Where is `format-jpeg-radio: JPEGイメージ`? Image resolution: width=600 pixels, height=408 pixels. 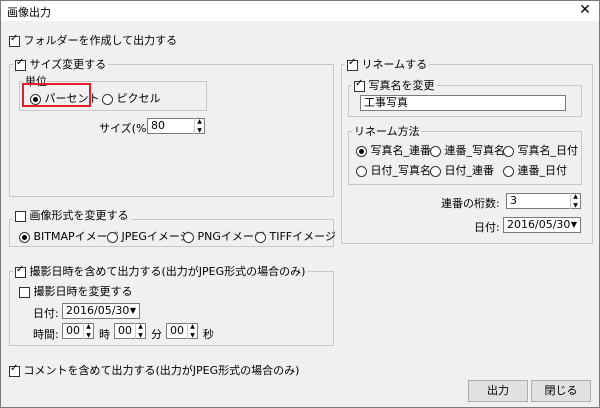 format-jpeg-radio: JPEGイメージ is located at coordinates (149, 236).